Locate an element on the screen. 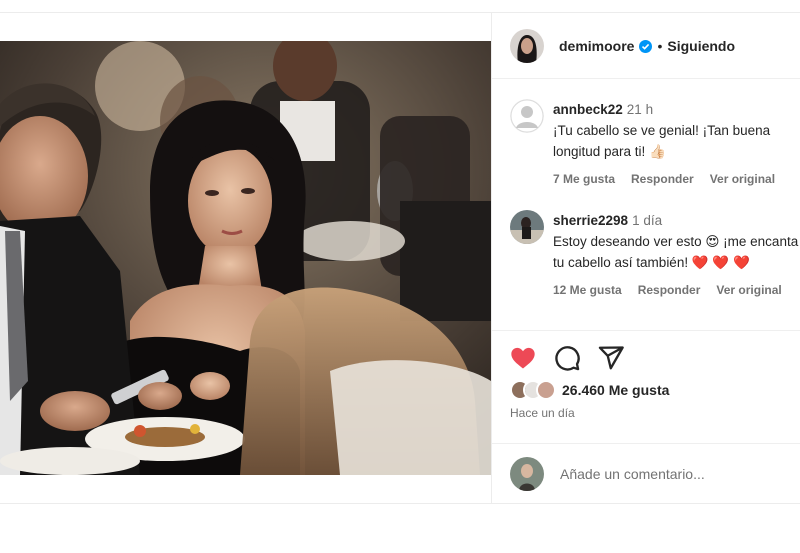 The image size is (800, 553). author-avatar-image is located at coordinates (527, 45).